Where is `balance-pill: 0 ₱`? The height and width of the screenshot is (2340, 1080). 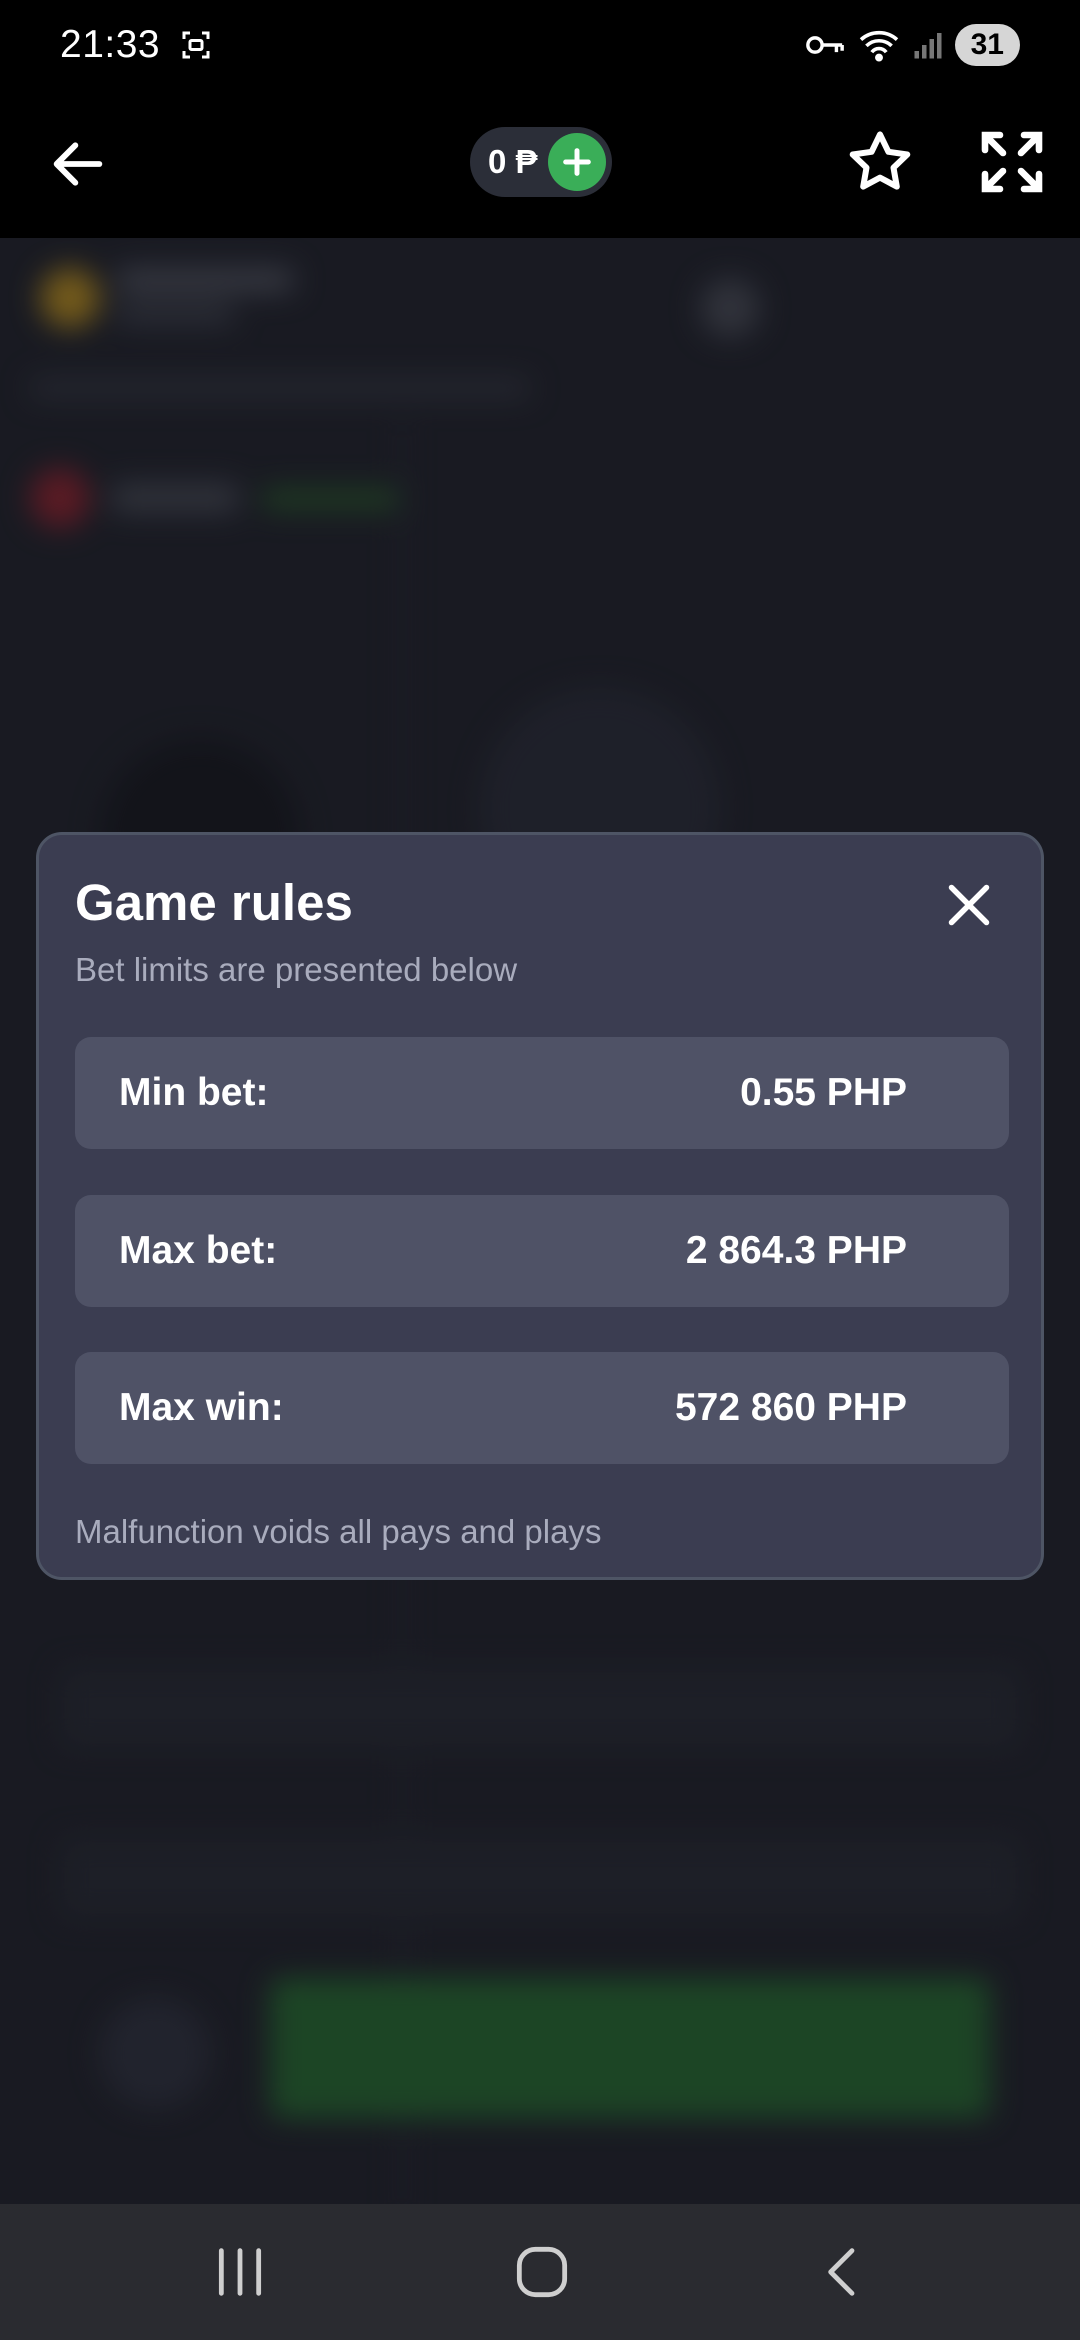 balance-pill: 0 ₱ is located at coordinates (541, 162).